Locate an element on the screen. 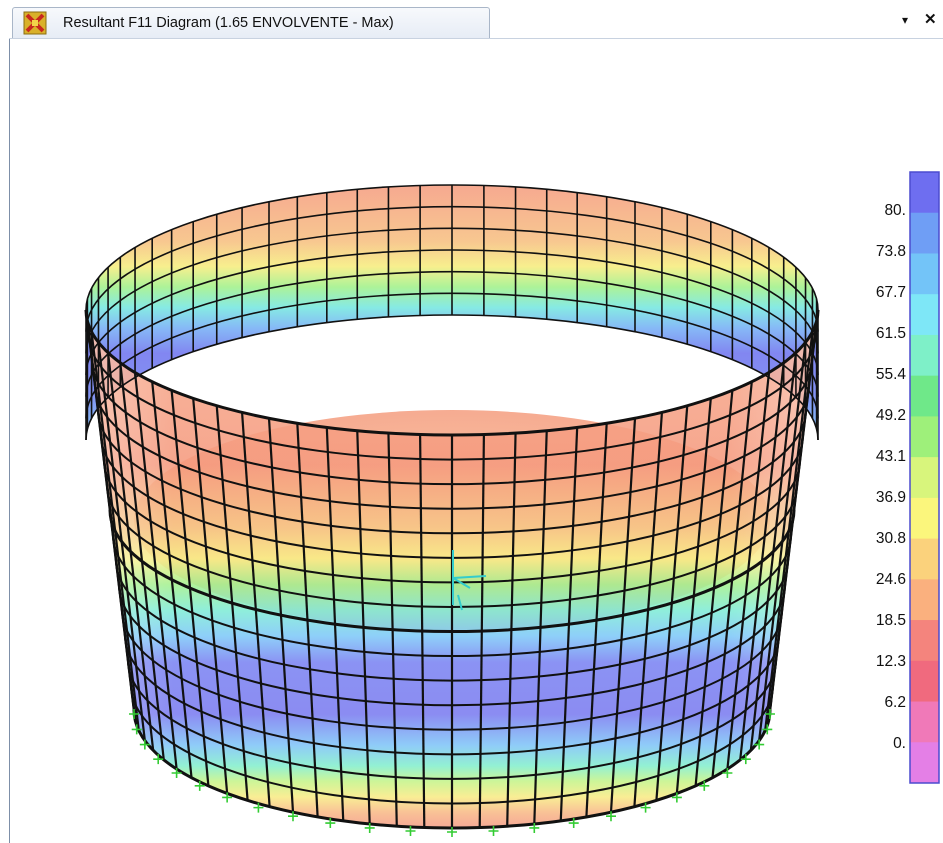 The width and height of the screenshot is (943, 843). legend-value-label: 61.5 is located at coordinates (890, 333).